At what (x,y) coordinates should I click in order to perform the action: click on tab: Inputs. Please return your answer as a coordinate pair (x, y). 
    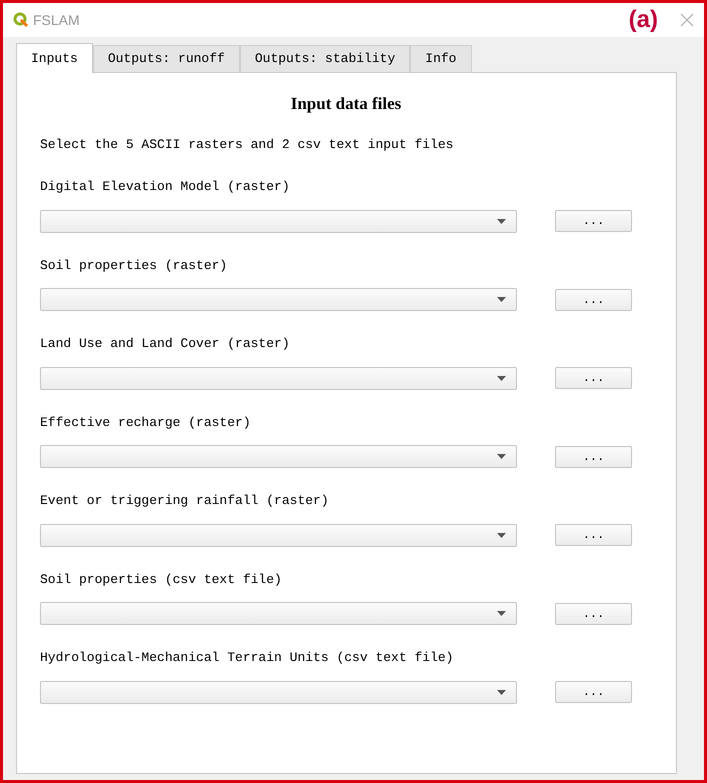
    Looking at the image, I should click on (54, 58).